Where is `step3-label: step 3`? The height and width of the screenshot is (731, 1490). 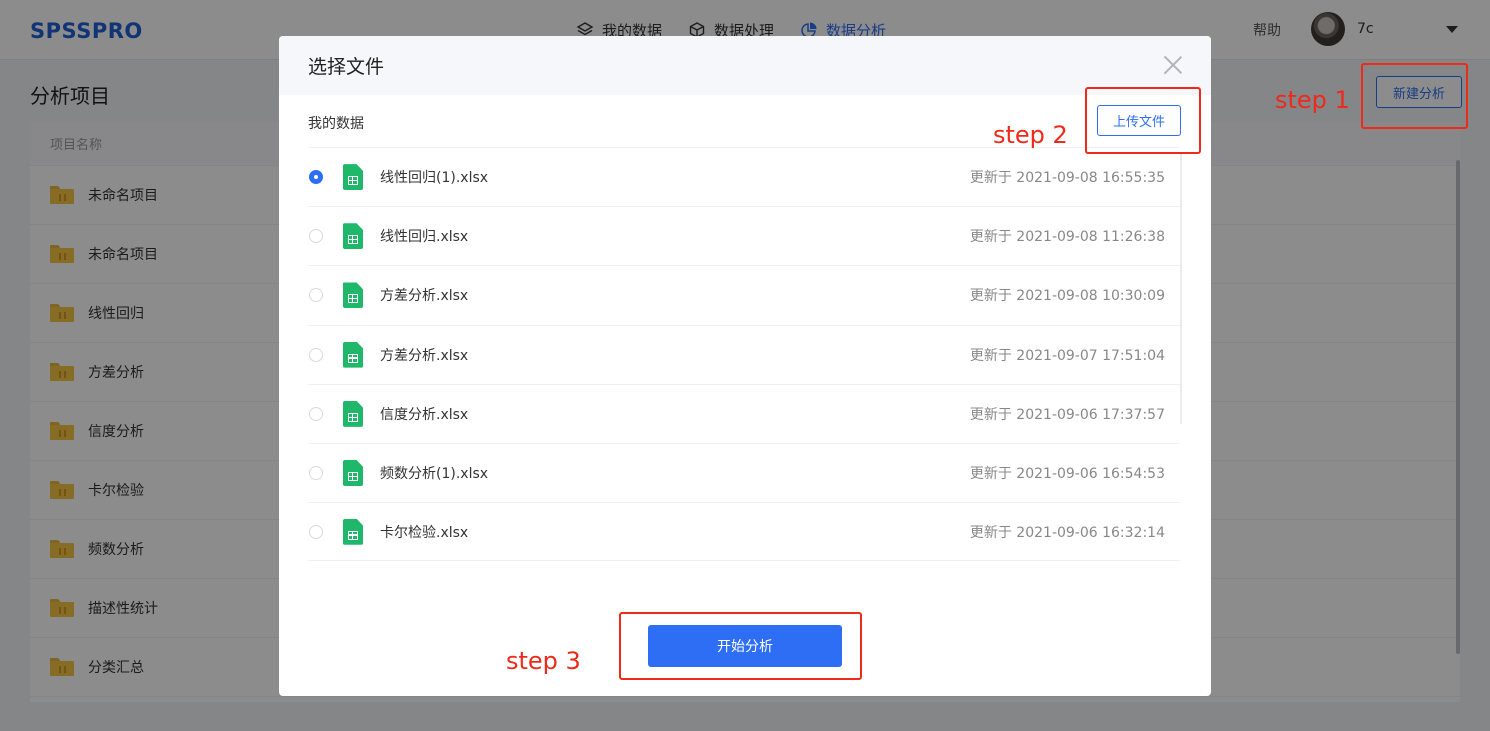
step3-label: step 3 is located at coordinates (543, 661).